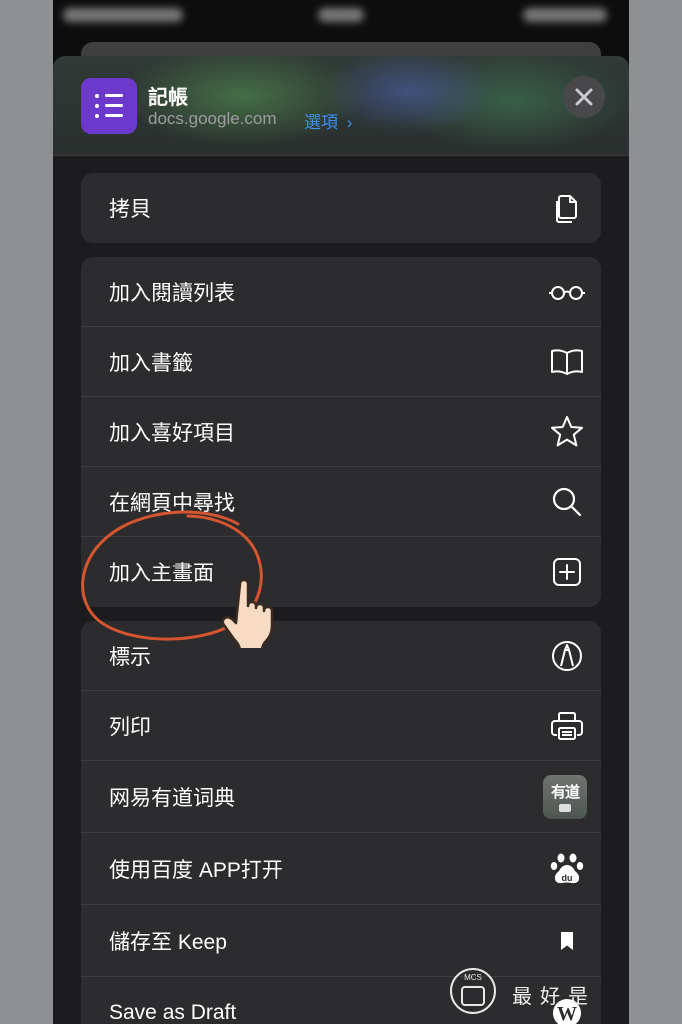 Image resolution: width=682 pixels, height=1024 pixels. What do you see at coordinates (151, 363) in the screenshot?
I see `action-label: 加入書籤` at bounding box center [151, 363].